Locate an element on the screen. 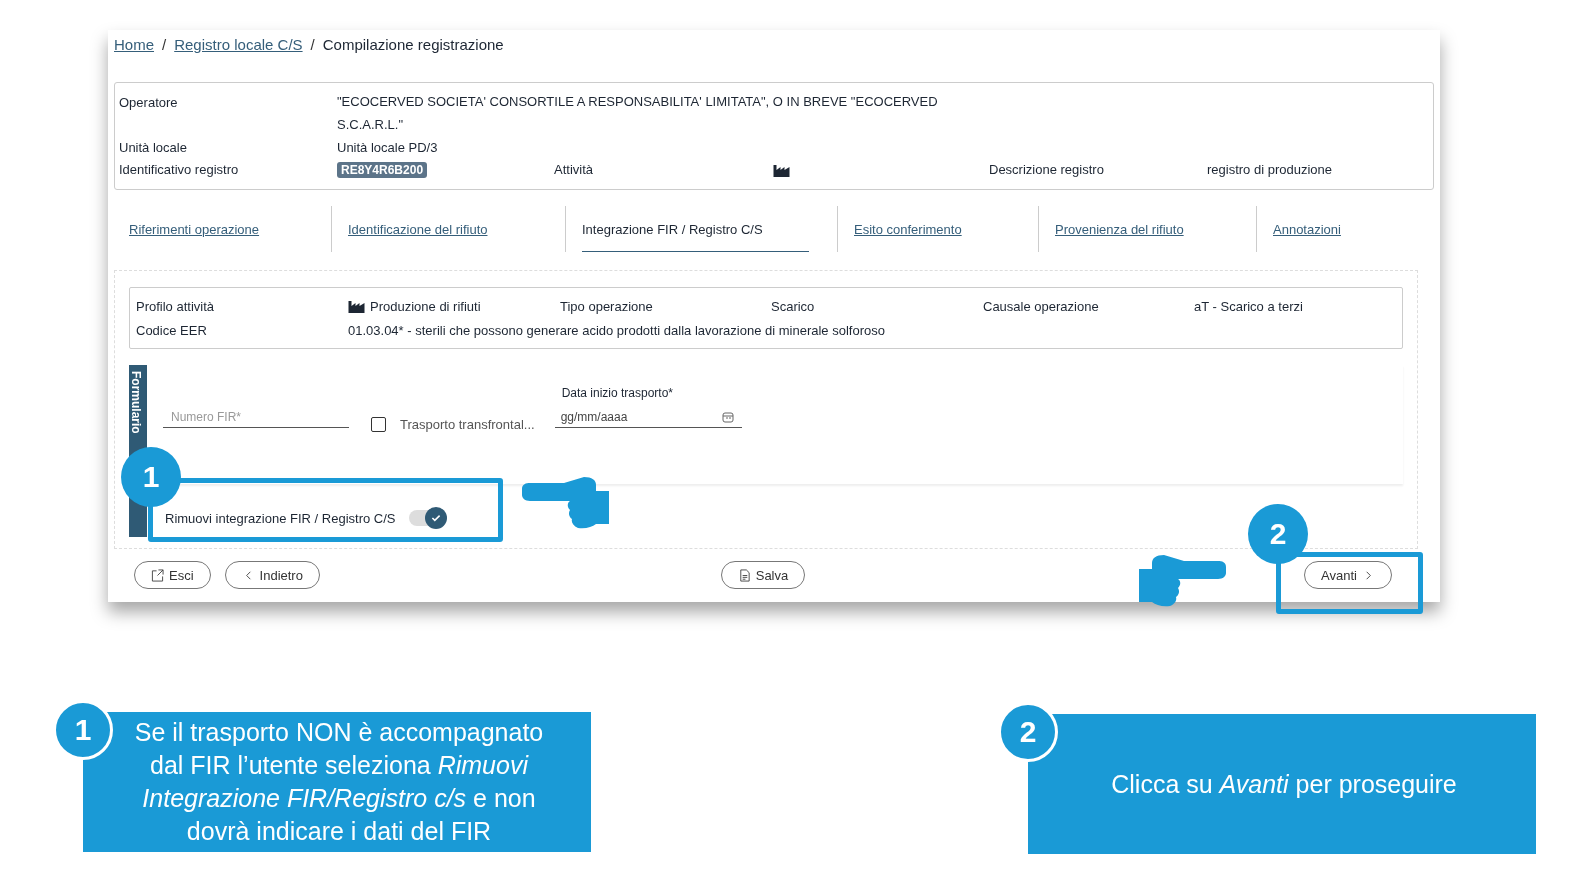 The width and height of the screenshot is (1596, 878). field-label: Attività is located at coordinates (574, 170).